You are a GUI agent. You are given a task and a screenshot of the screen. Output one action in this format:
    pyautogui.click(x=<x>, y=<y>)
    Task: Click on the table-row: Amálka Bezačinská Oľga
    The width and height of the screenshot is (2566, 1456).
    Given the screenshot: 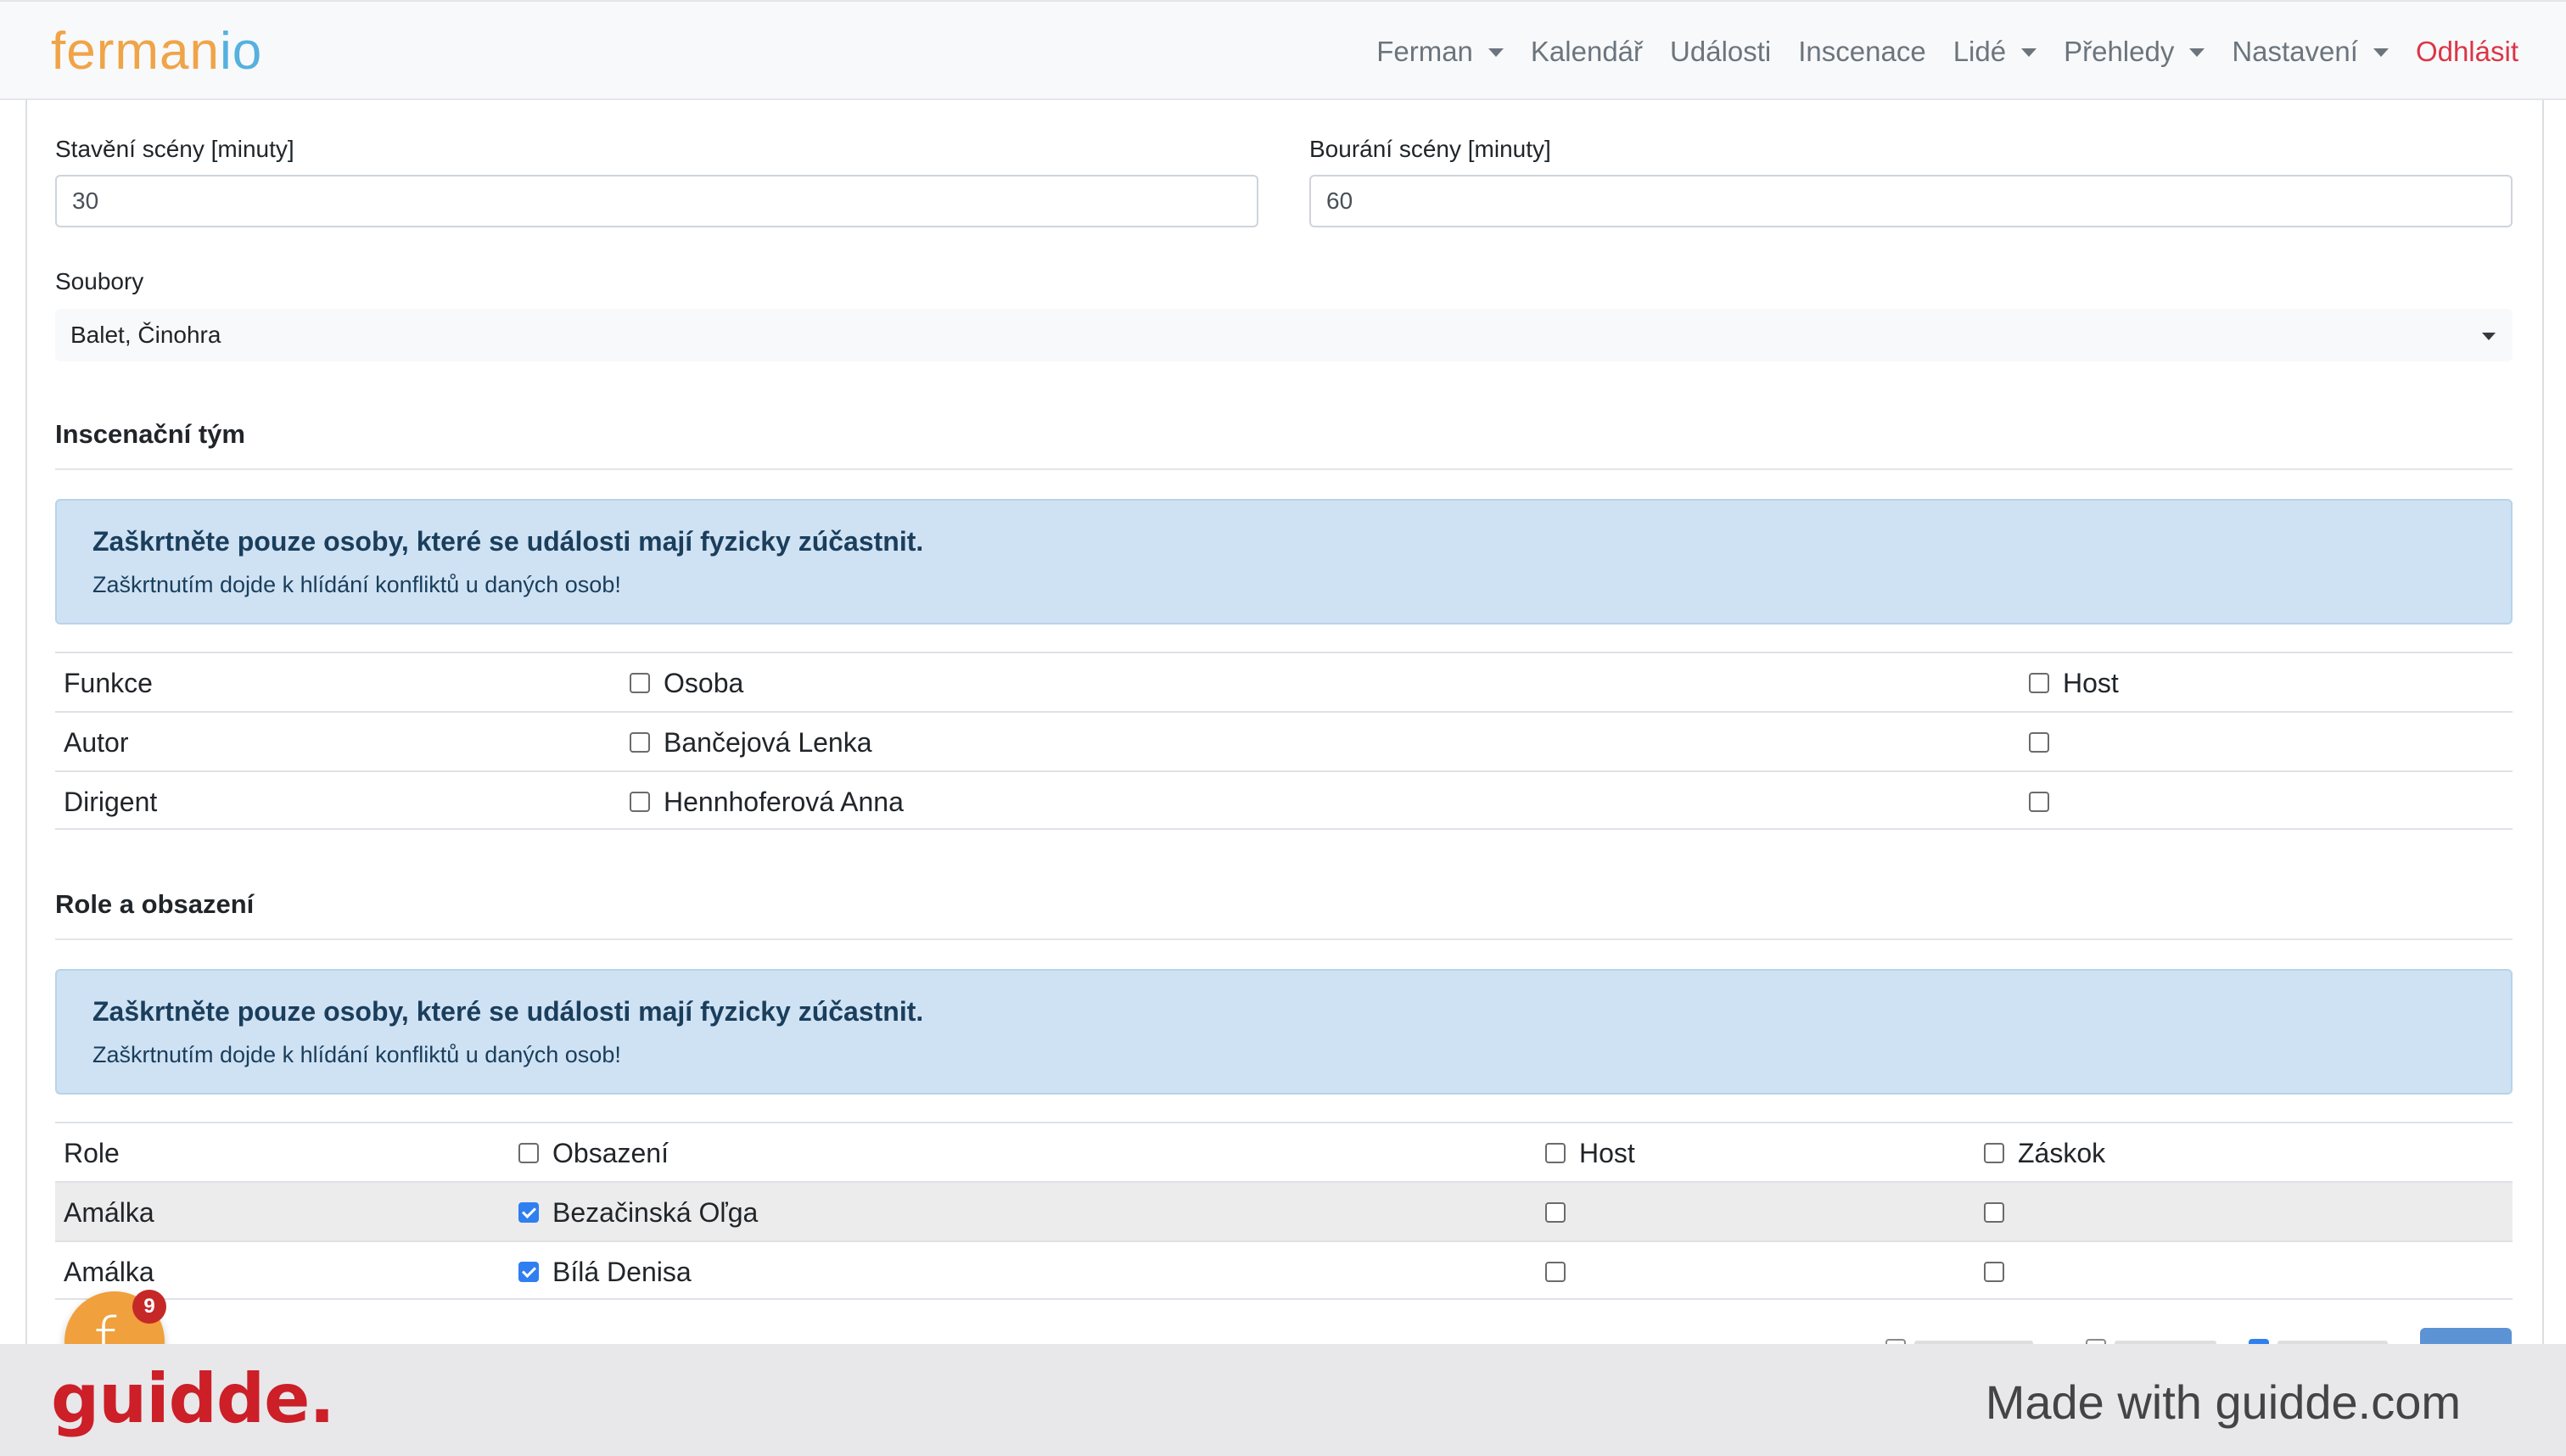 What is the action you would take?
    pyautogui.click(x=1284, y=1210)
    